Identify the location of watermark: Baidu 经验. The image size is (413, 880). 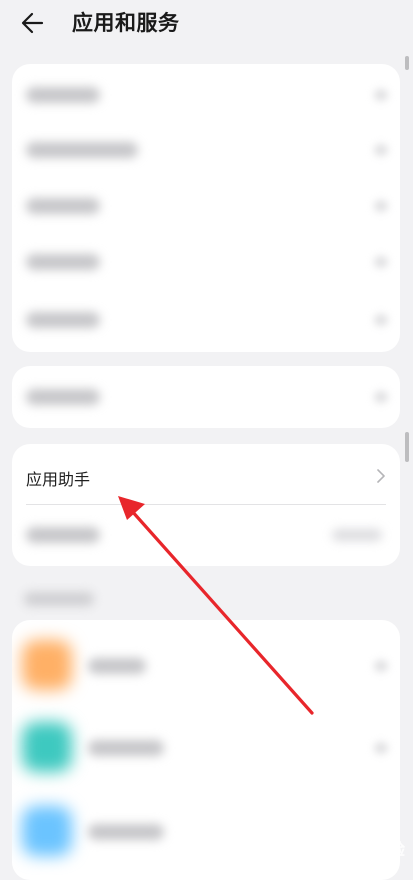
(360, 849).